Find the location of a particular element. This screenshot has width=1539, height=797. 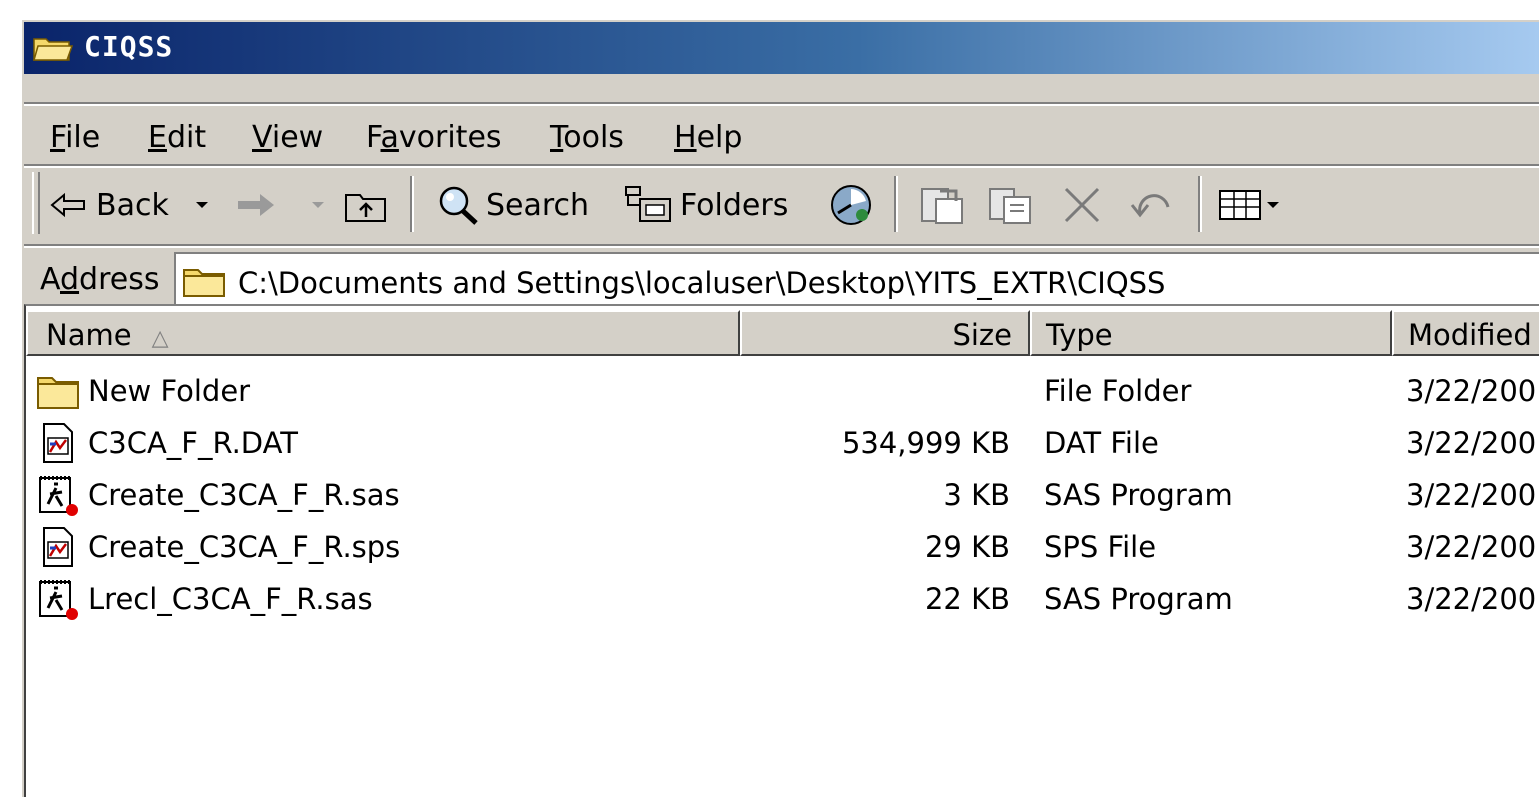

views-button is located at coordinates (1250, 205).